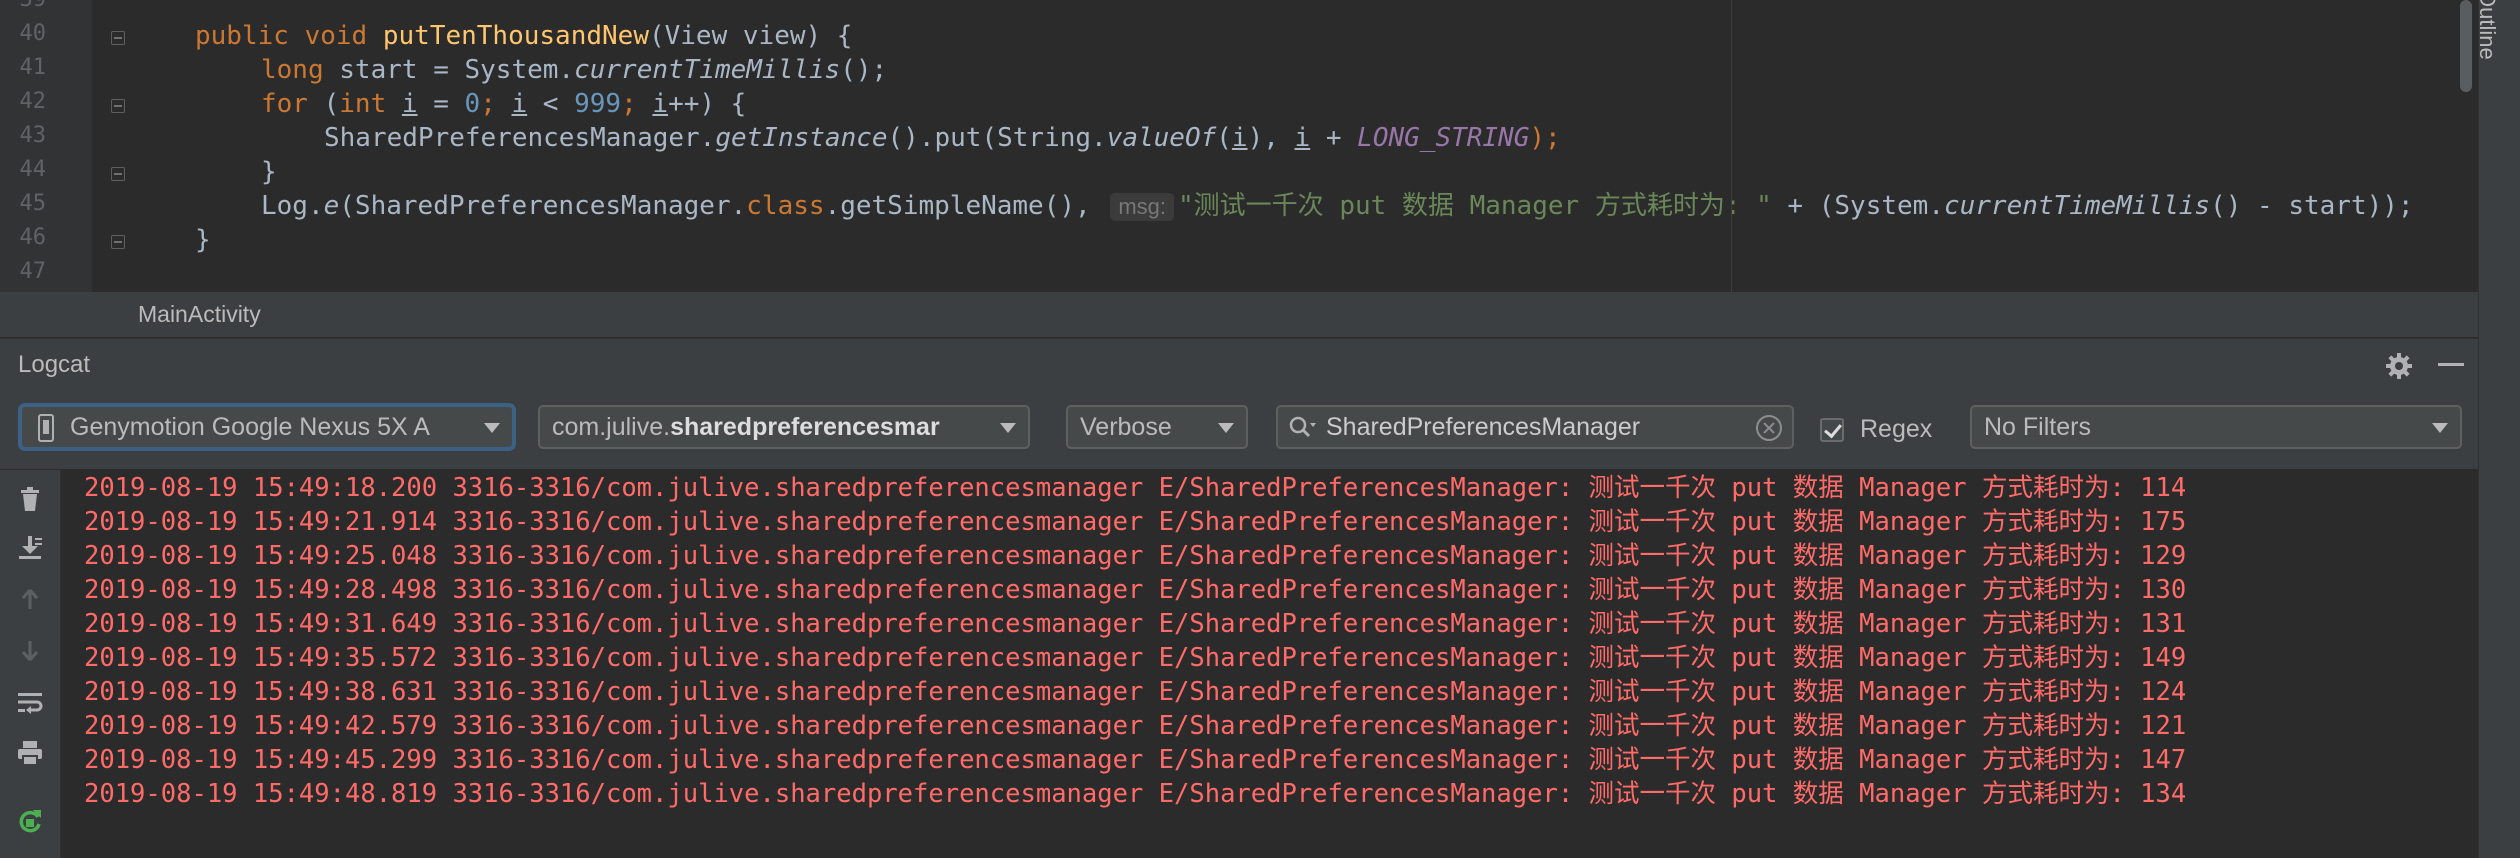  I want to click on code-token: LONG_STRING, so click(1443, 138).